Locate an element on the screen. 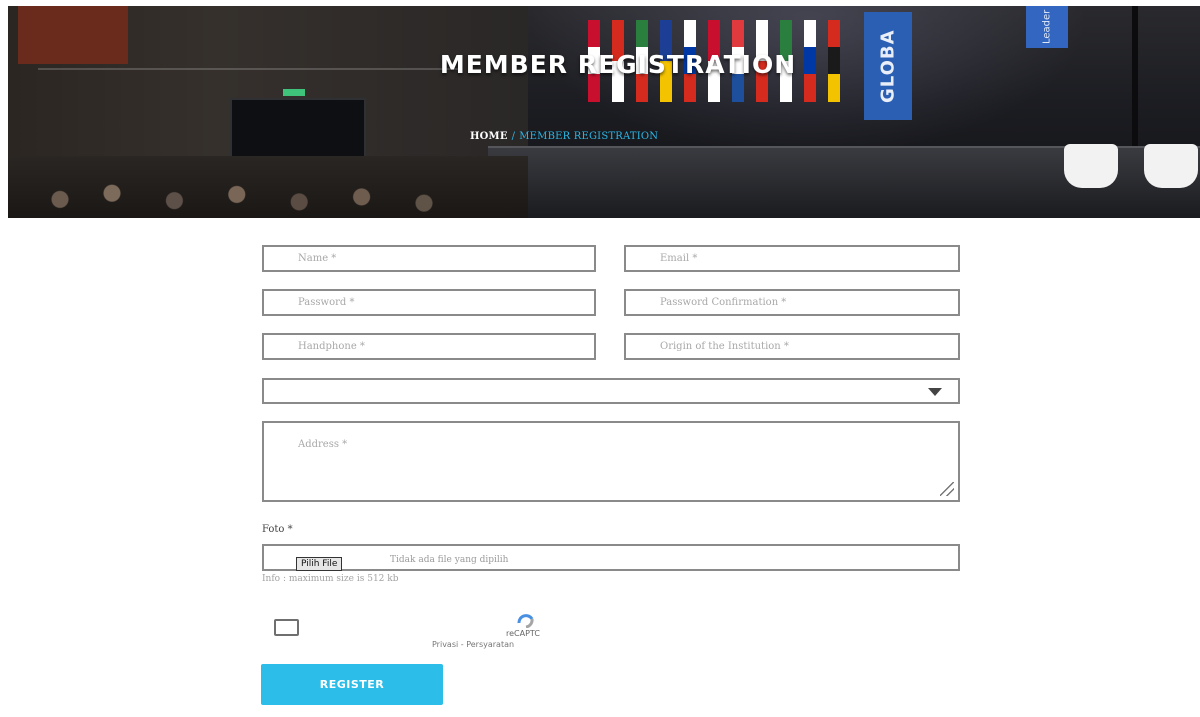 The width and height of the screenshot is (1200, 717). hero-pole is located at coordinates (1135, 81).